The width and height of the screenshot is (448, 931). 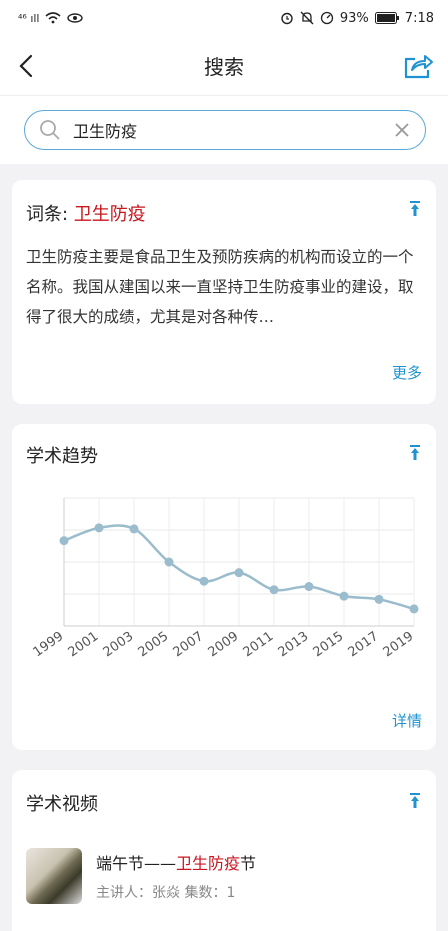 I want to click on chart-point-2017, so click(x=379, y=599).